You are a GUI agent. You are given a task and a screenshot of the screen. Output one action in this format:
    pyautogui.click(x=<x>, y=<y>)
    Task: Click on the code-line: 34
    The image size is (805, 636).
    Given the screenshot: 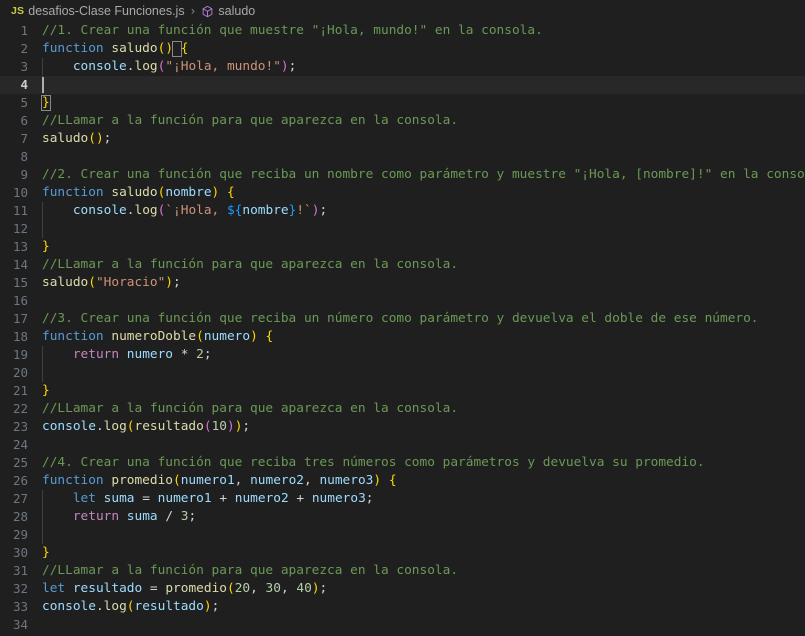 What is the action you would take?
    pyautogui.click(x=402, y=625)
    